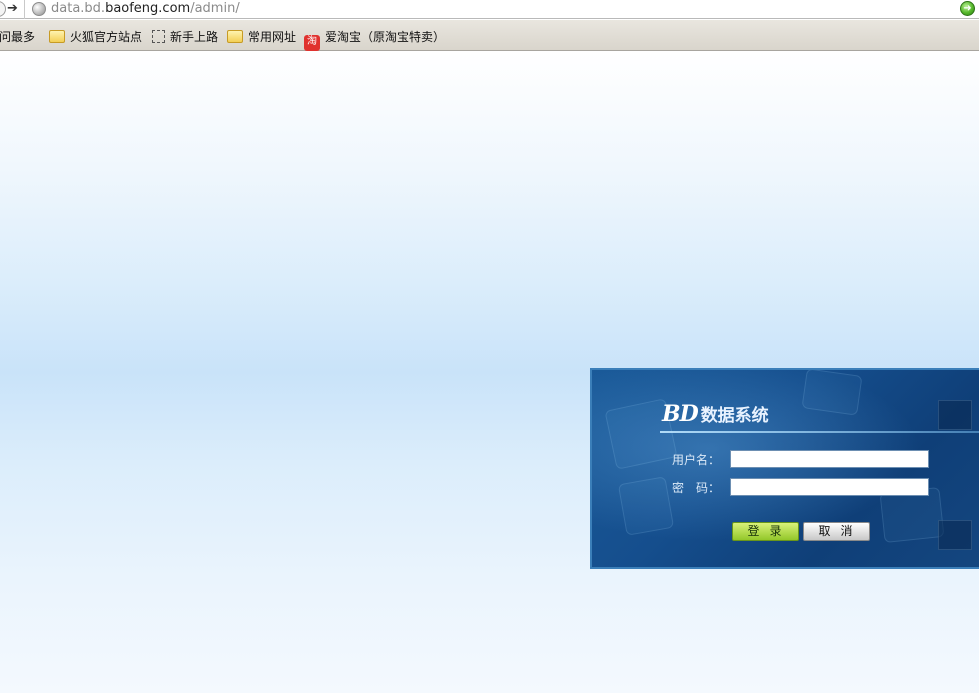 The image size is (979, 693). Describe the element at coordinates (696, 460) in the screenshot. I see `username-label: 用户名：` at that location.